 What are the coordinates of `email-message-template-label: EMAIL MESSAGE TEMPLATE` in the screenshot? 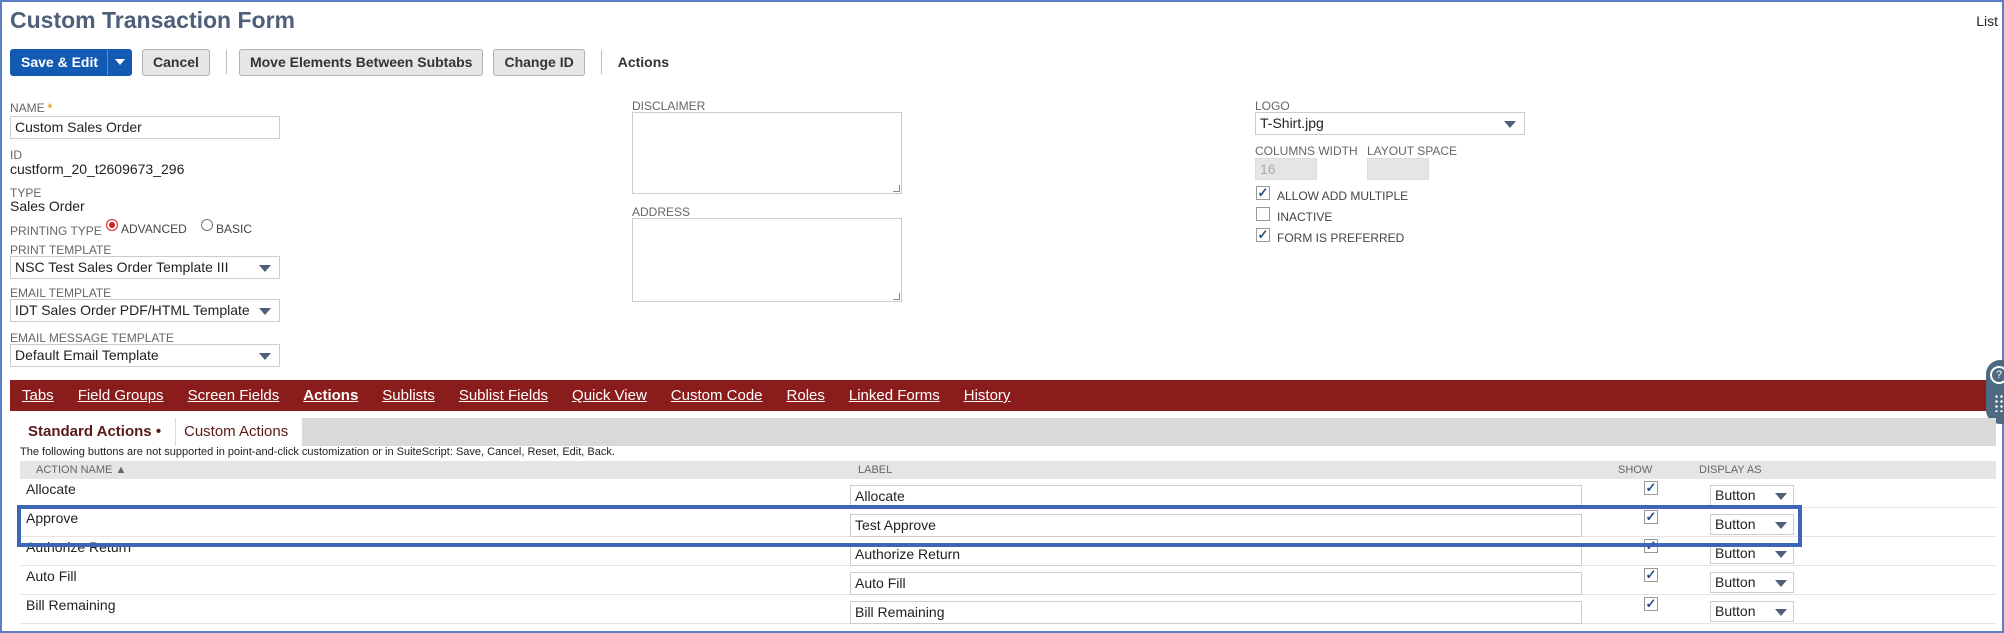 It's located at (92, 338).